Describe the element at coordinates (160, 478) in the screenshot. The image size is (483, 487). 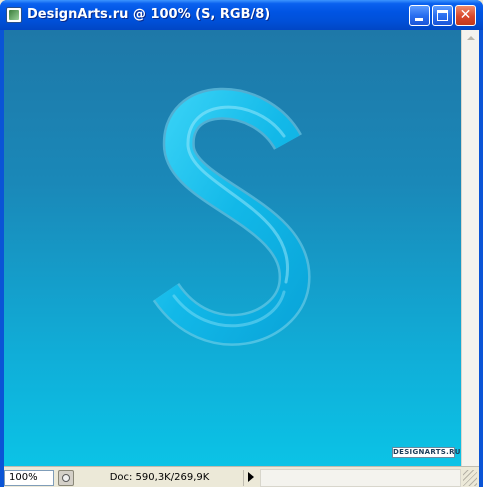
I see `document-size-info: Doc: 590,3K/269,9K` at that location.